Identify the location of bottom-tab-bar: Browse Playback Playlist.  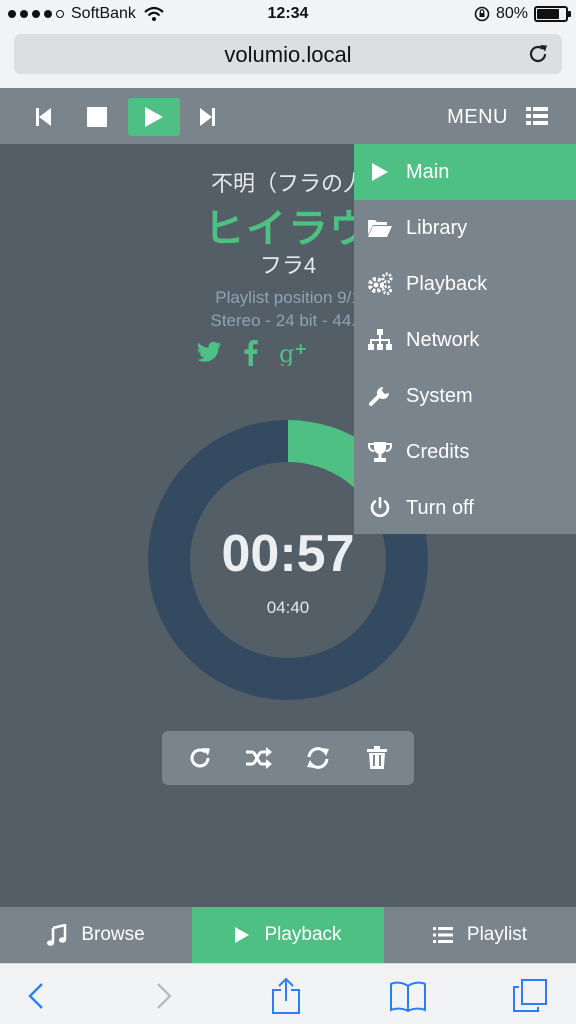
(288, 935).